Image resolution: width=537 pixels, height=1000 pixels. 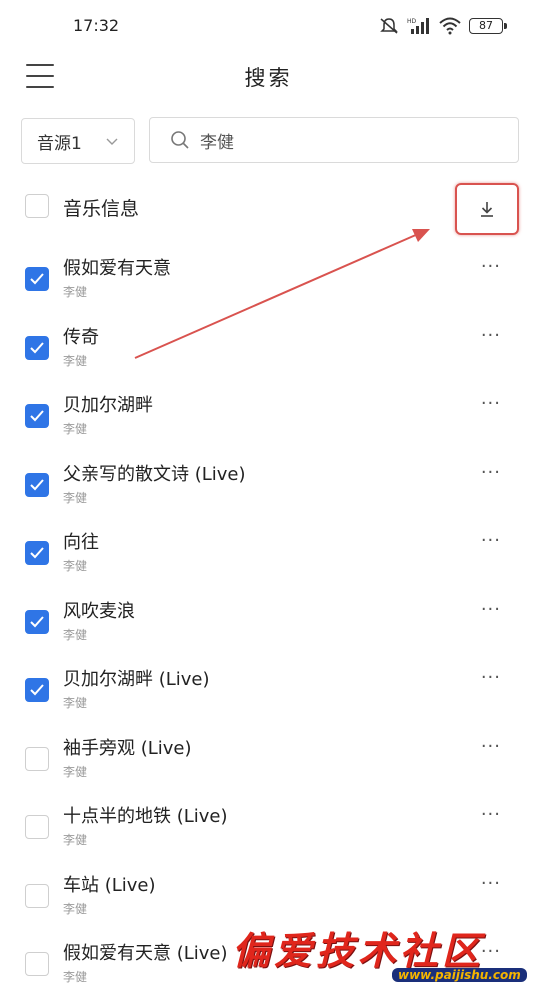 I want to click on header: 搜索, so click(x=268, y=77).